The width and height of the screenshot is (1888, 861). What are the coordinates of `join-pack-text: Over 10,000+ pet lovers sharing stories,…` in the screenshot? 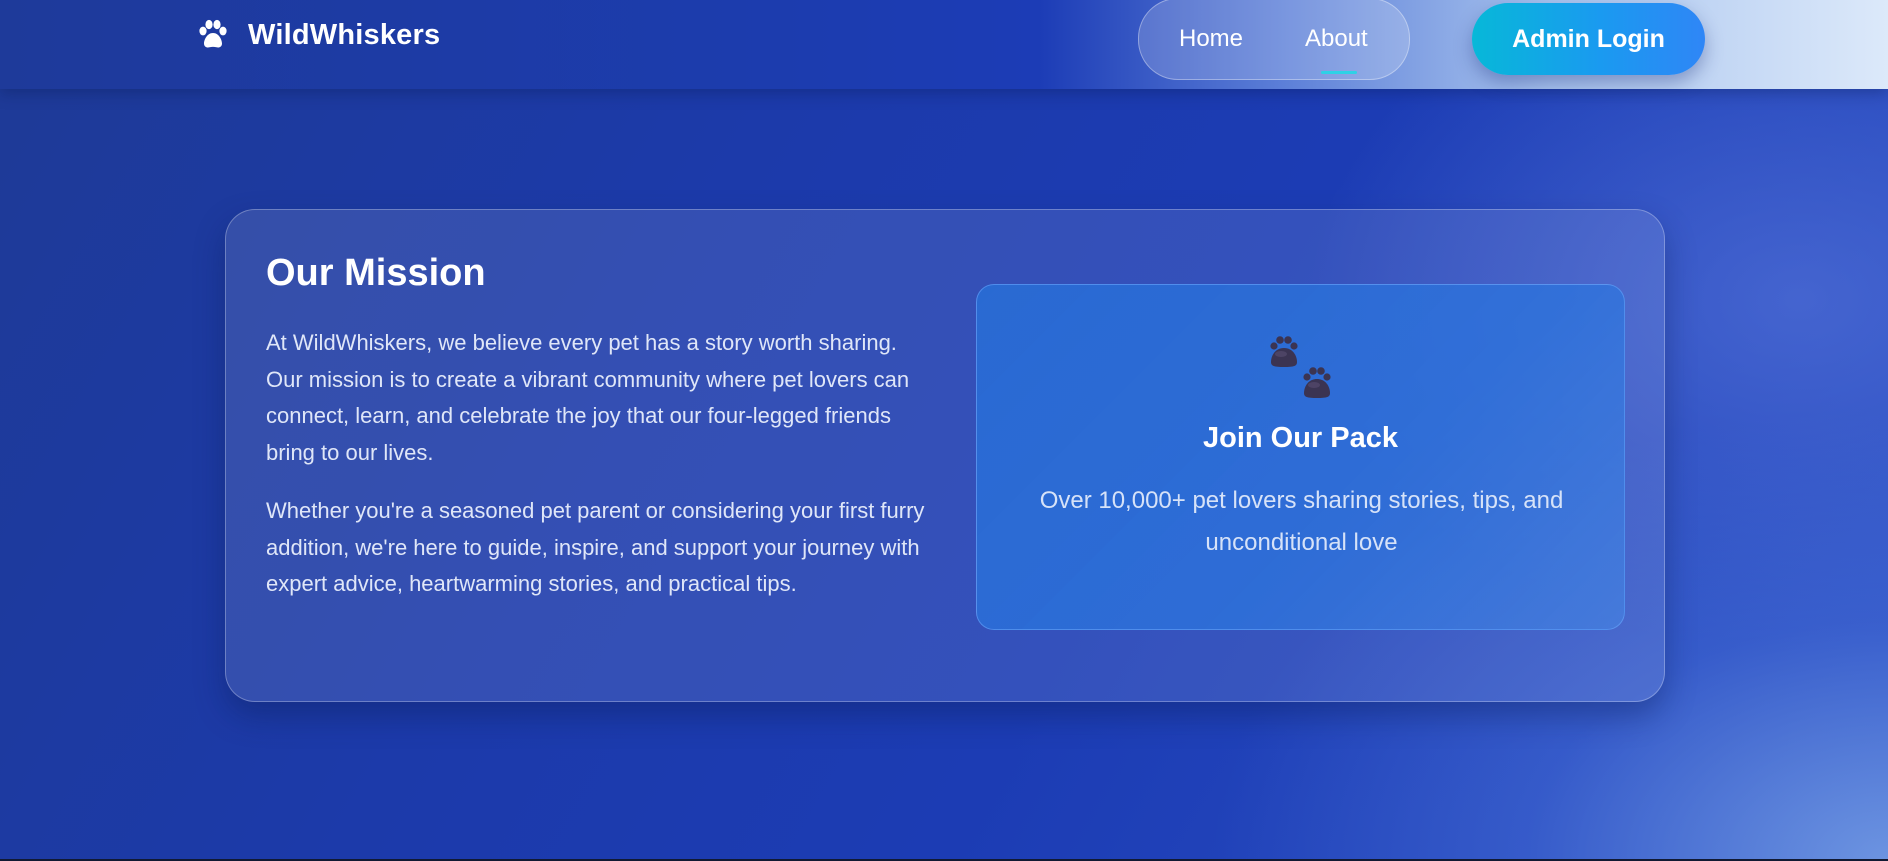 It's located at (1301, 521).